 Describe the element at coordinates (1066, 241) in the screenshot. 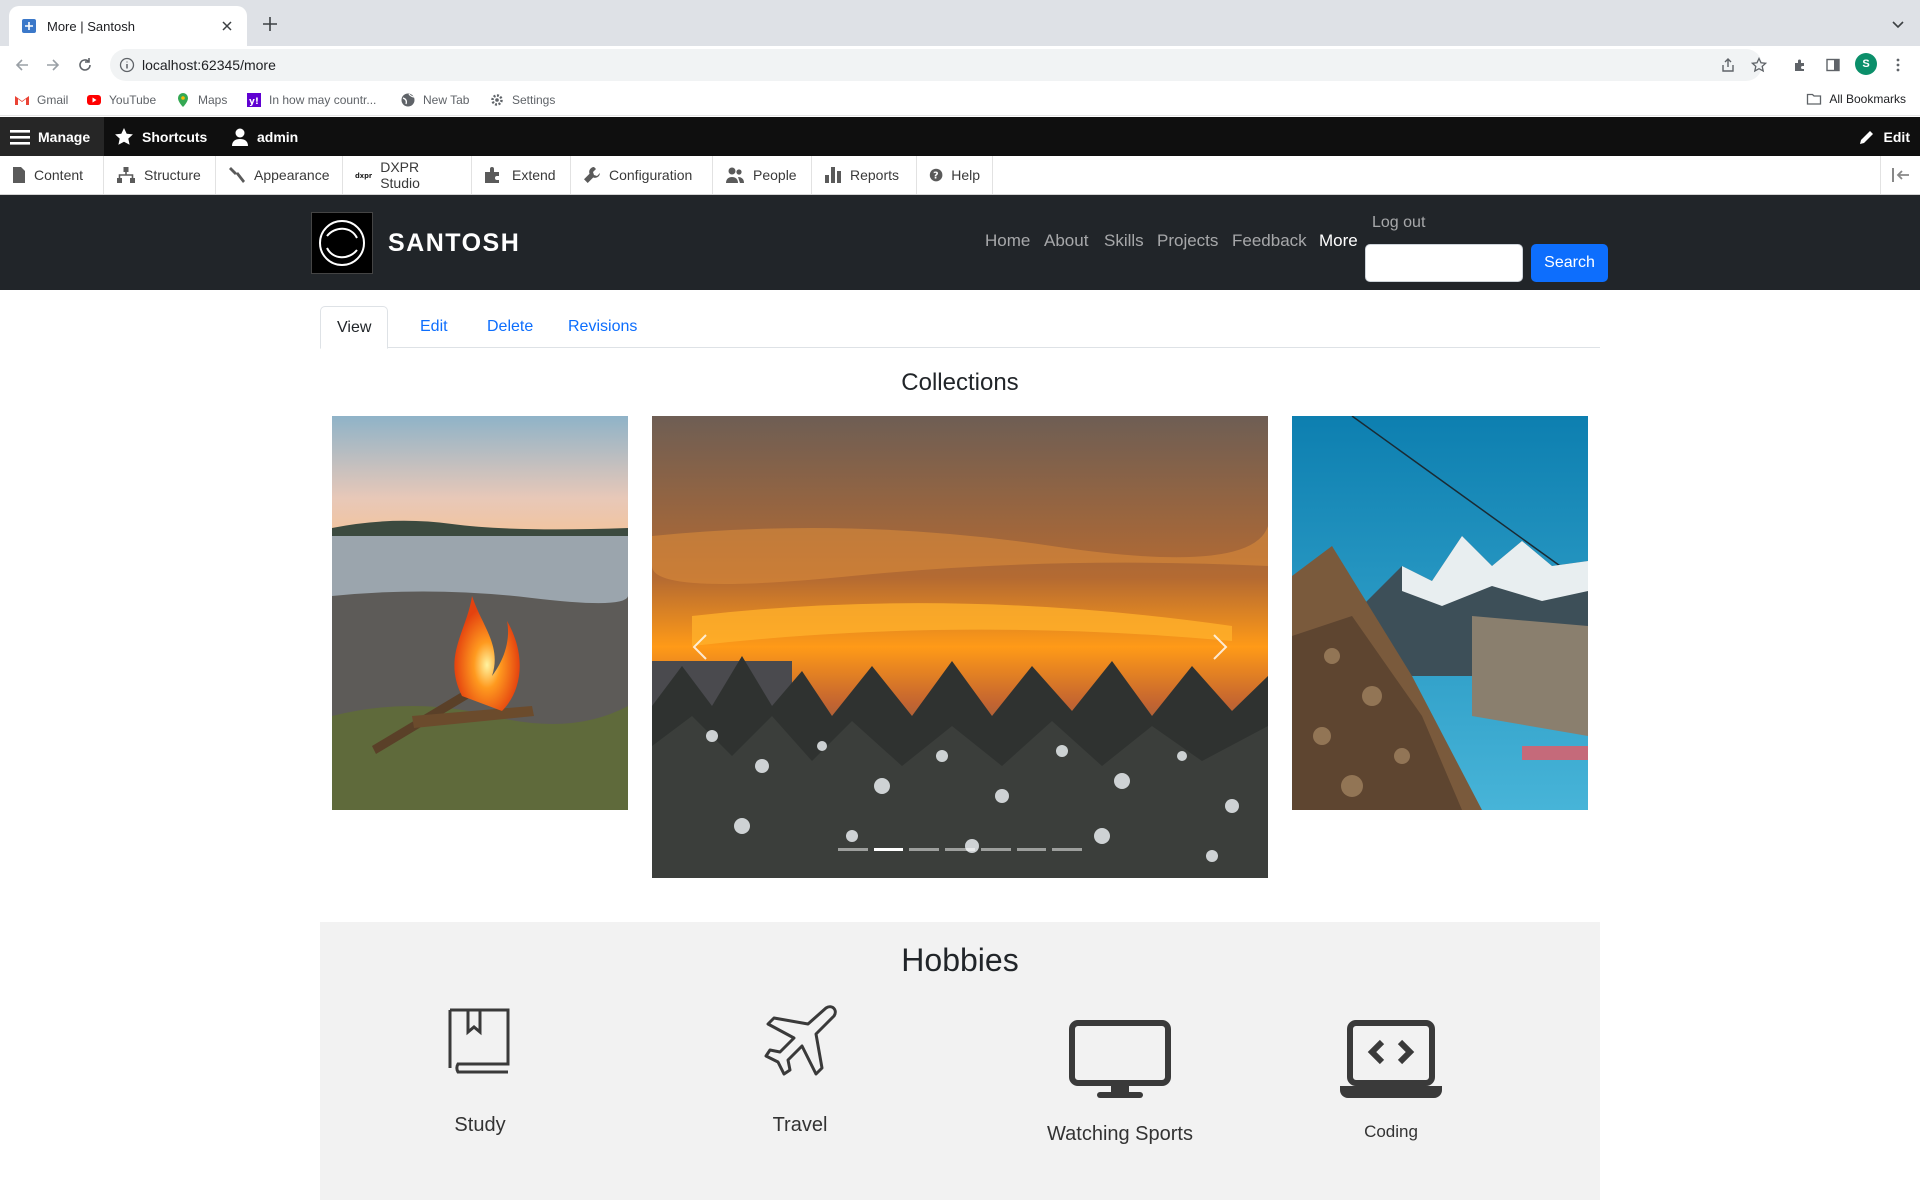

I see `nav-about: About` at that location.